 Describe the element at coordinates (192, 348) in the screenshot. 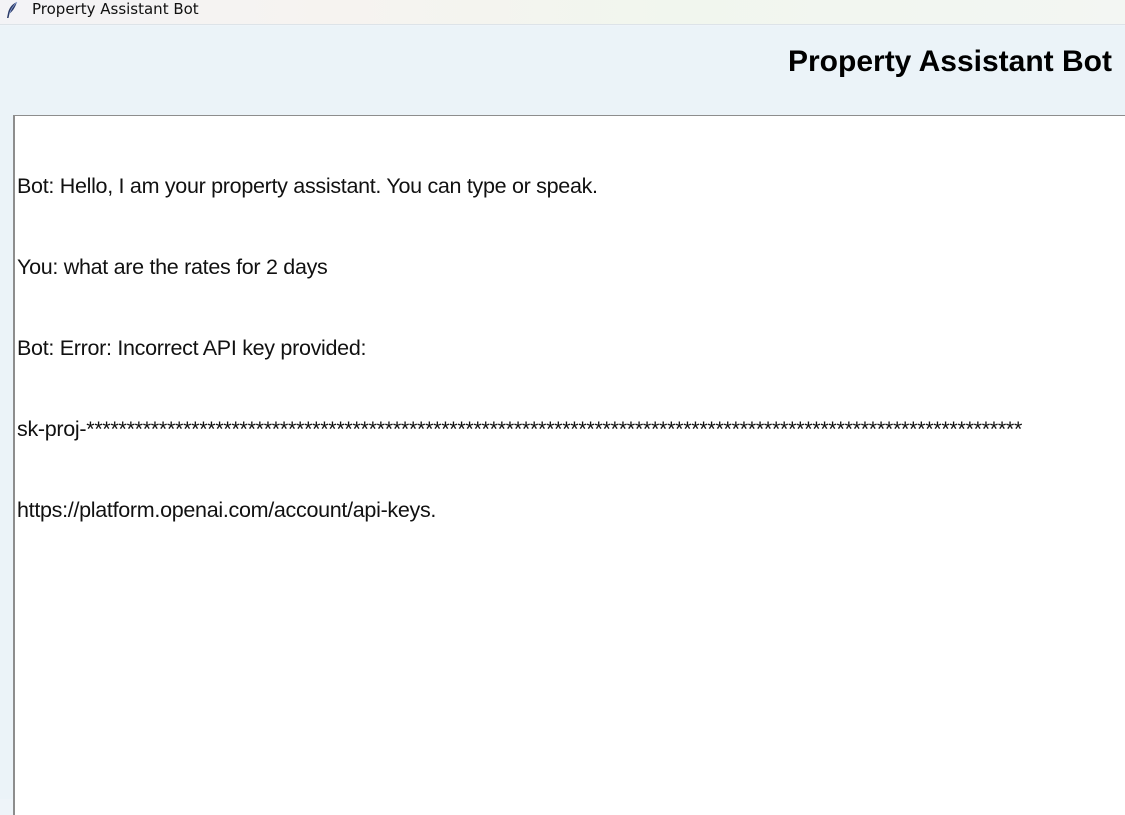

I see `chat-line-bot-error: Bot: Error: Incorrect API key provided:` at that location.